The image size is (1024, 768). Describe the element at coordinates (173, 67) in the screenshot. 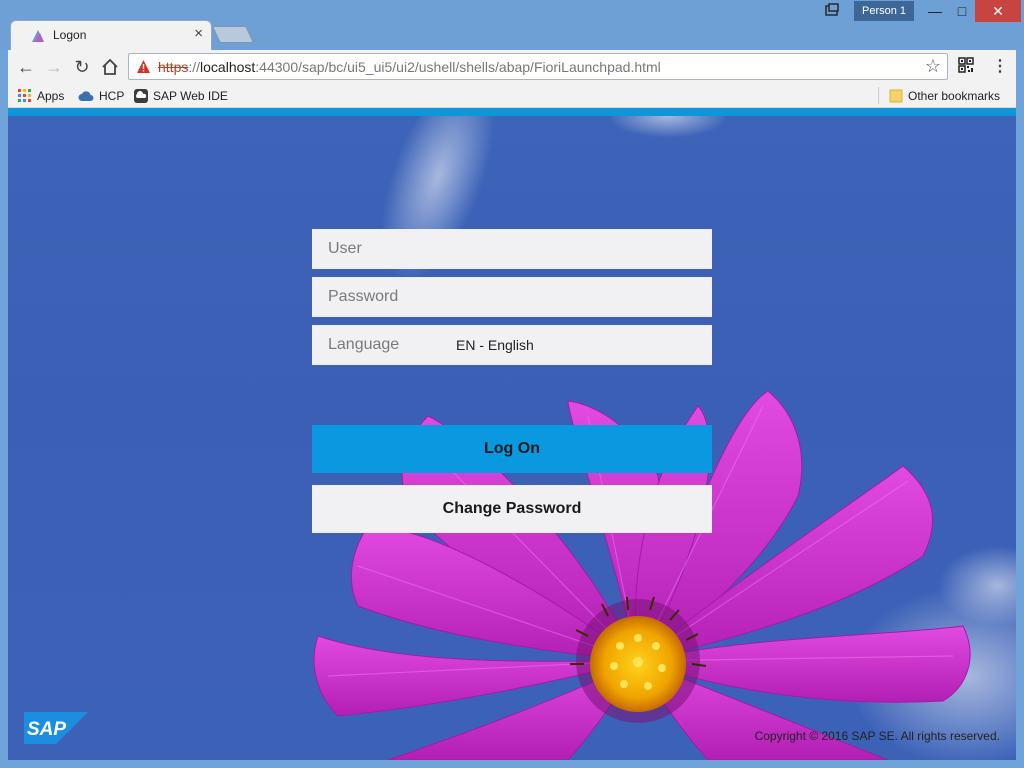

I see `url-scheme: https` at that location.